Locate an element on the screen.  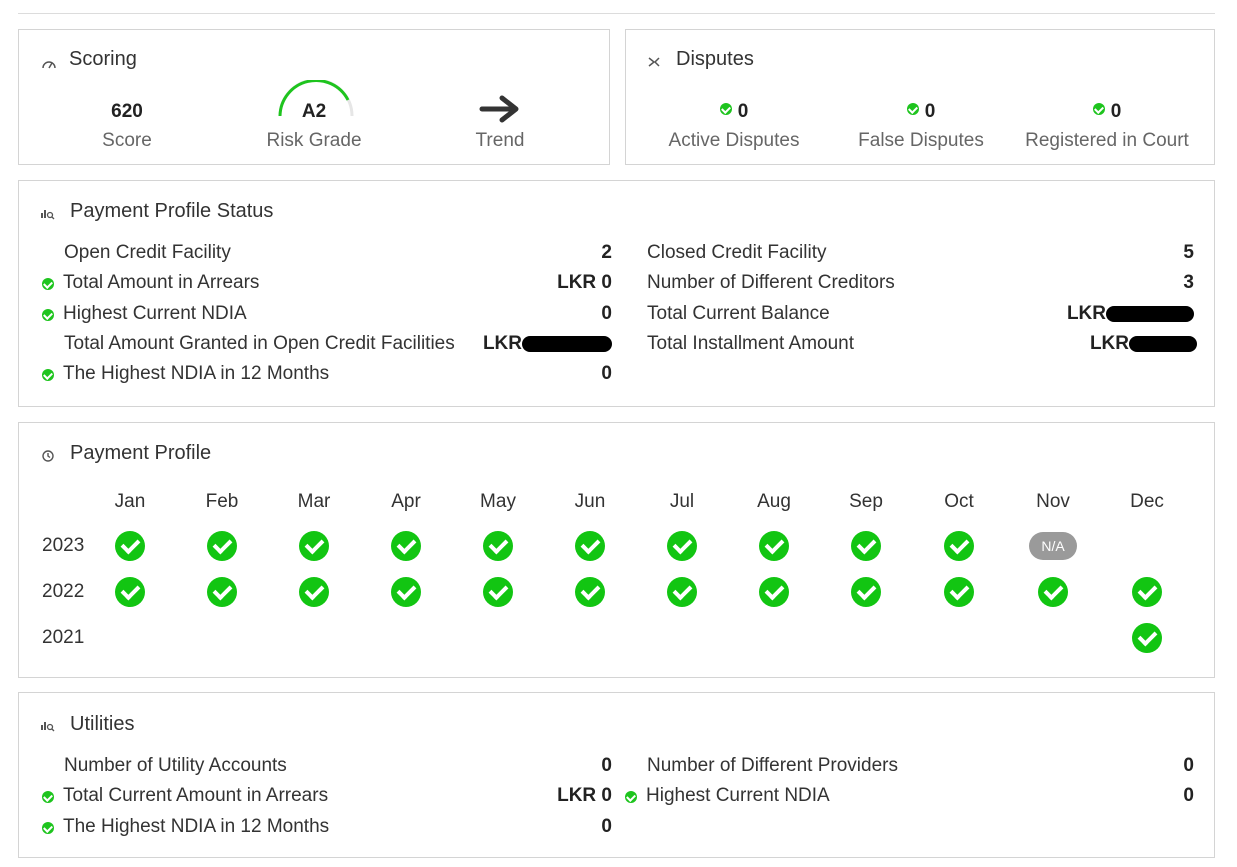
risk-grade-value: A2 is located at coordinates (314, 111).